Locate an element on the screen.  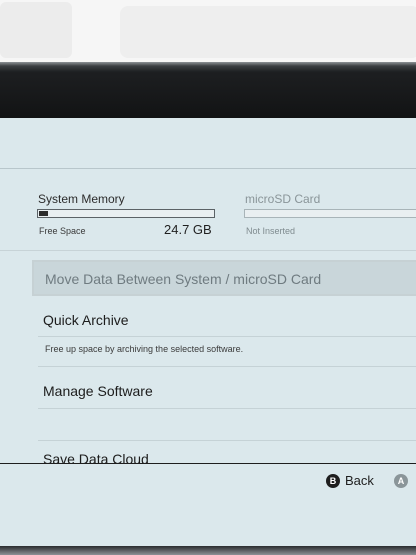
background-wall is located at coordinates (208, 31).